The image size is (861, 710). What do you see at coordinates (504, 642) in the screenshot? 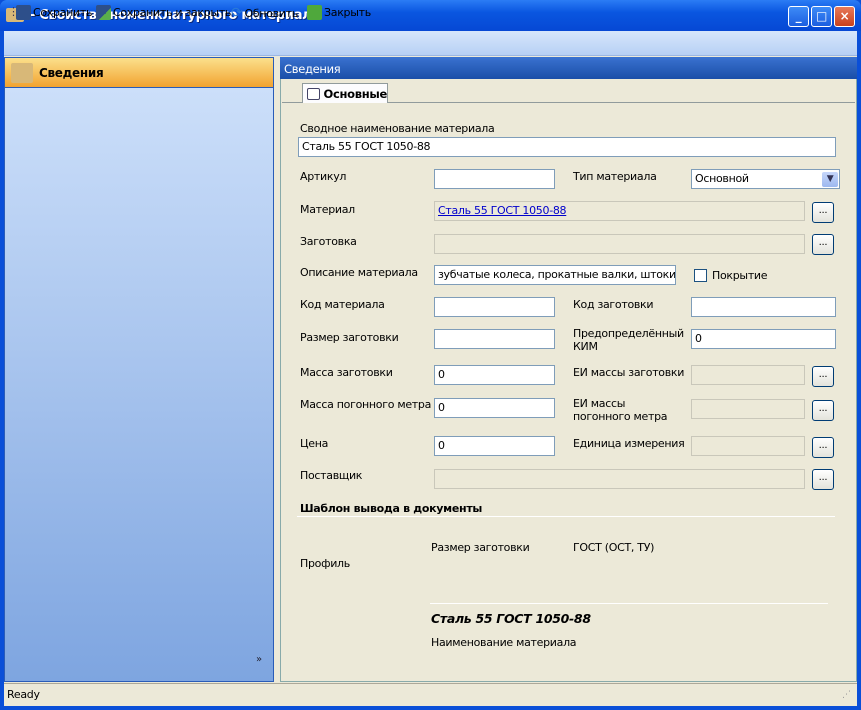
I see `template-name-label: Наименование материала` at bounding box center [504, 642].